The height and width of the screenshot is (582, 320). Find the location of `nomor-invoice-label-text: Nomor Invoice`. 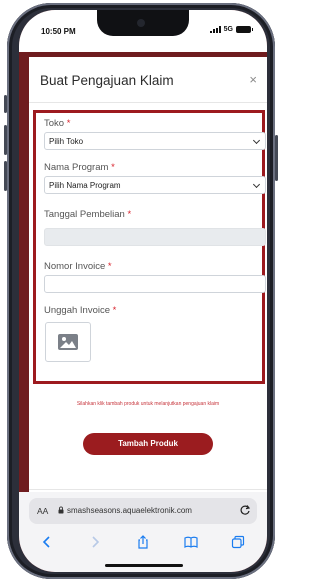

nomor-invoice-label-text: Nomor Invoice is located at coordinates (75, 266).